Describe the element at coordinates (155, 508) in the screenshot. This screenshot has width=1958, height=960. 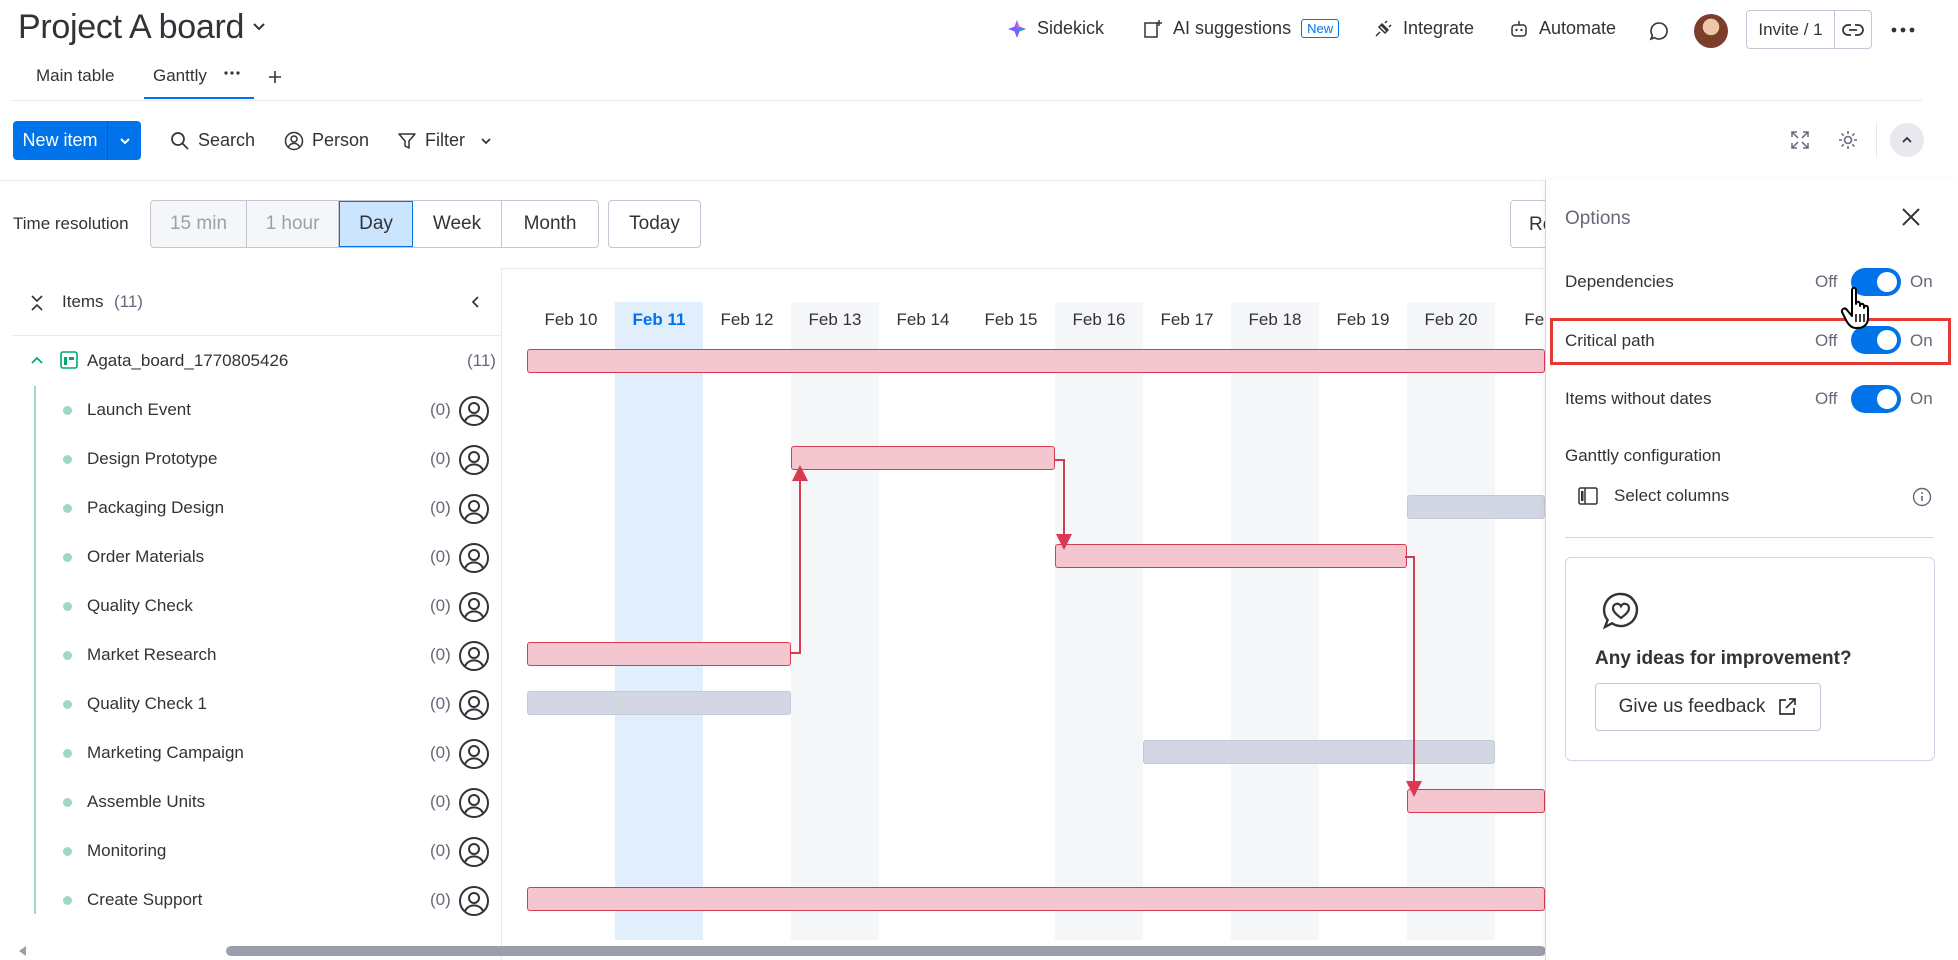
I see `item-name: Packaging Design` at that location.